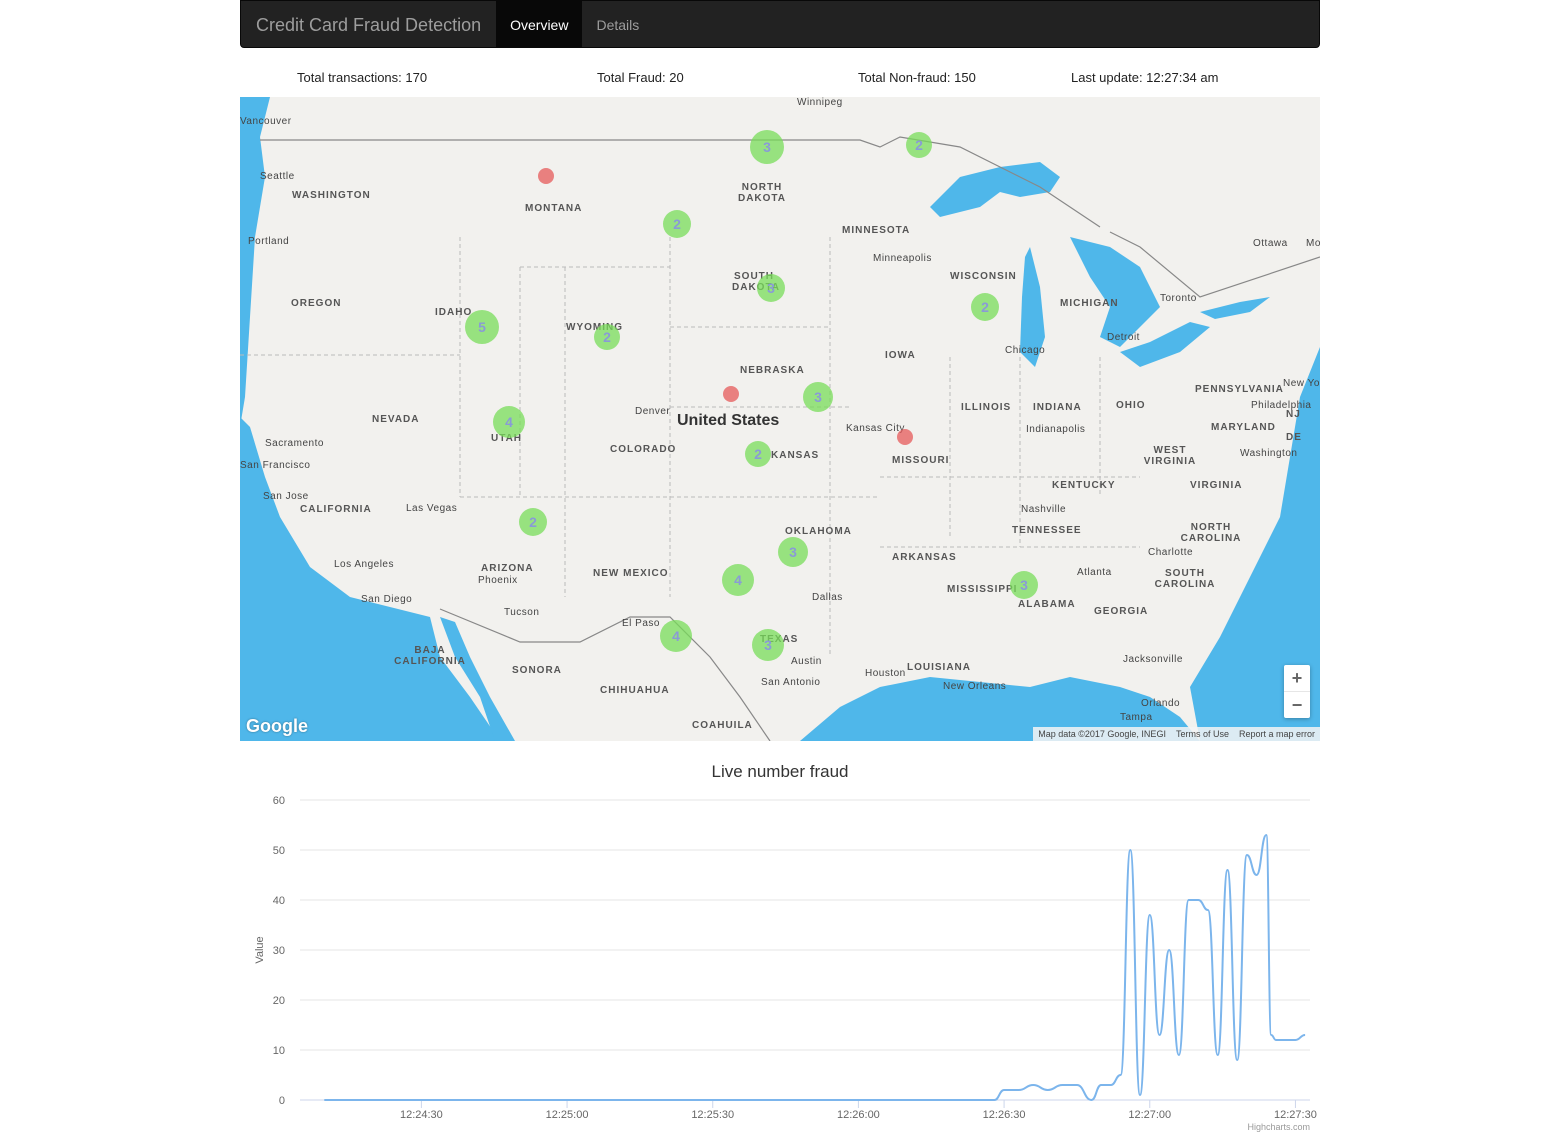  What do you see at coordinates (1084, 485) in the screenshot?
I see `state-label: KENTUCKY` at bounding box center [1084, 485].